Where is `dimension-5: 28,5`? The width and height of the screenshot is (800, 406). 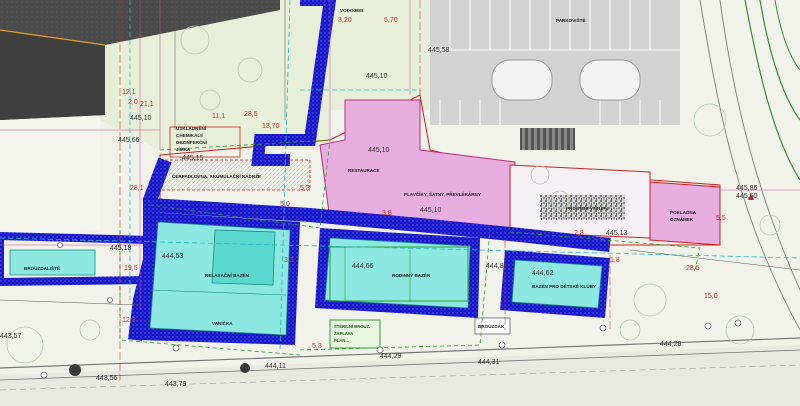
dimension-5: 28,5 is located at coordinates (251, 114).